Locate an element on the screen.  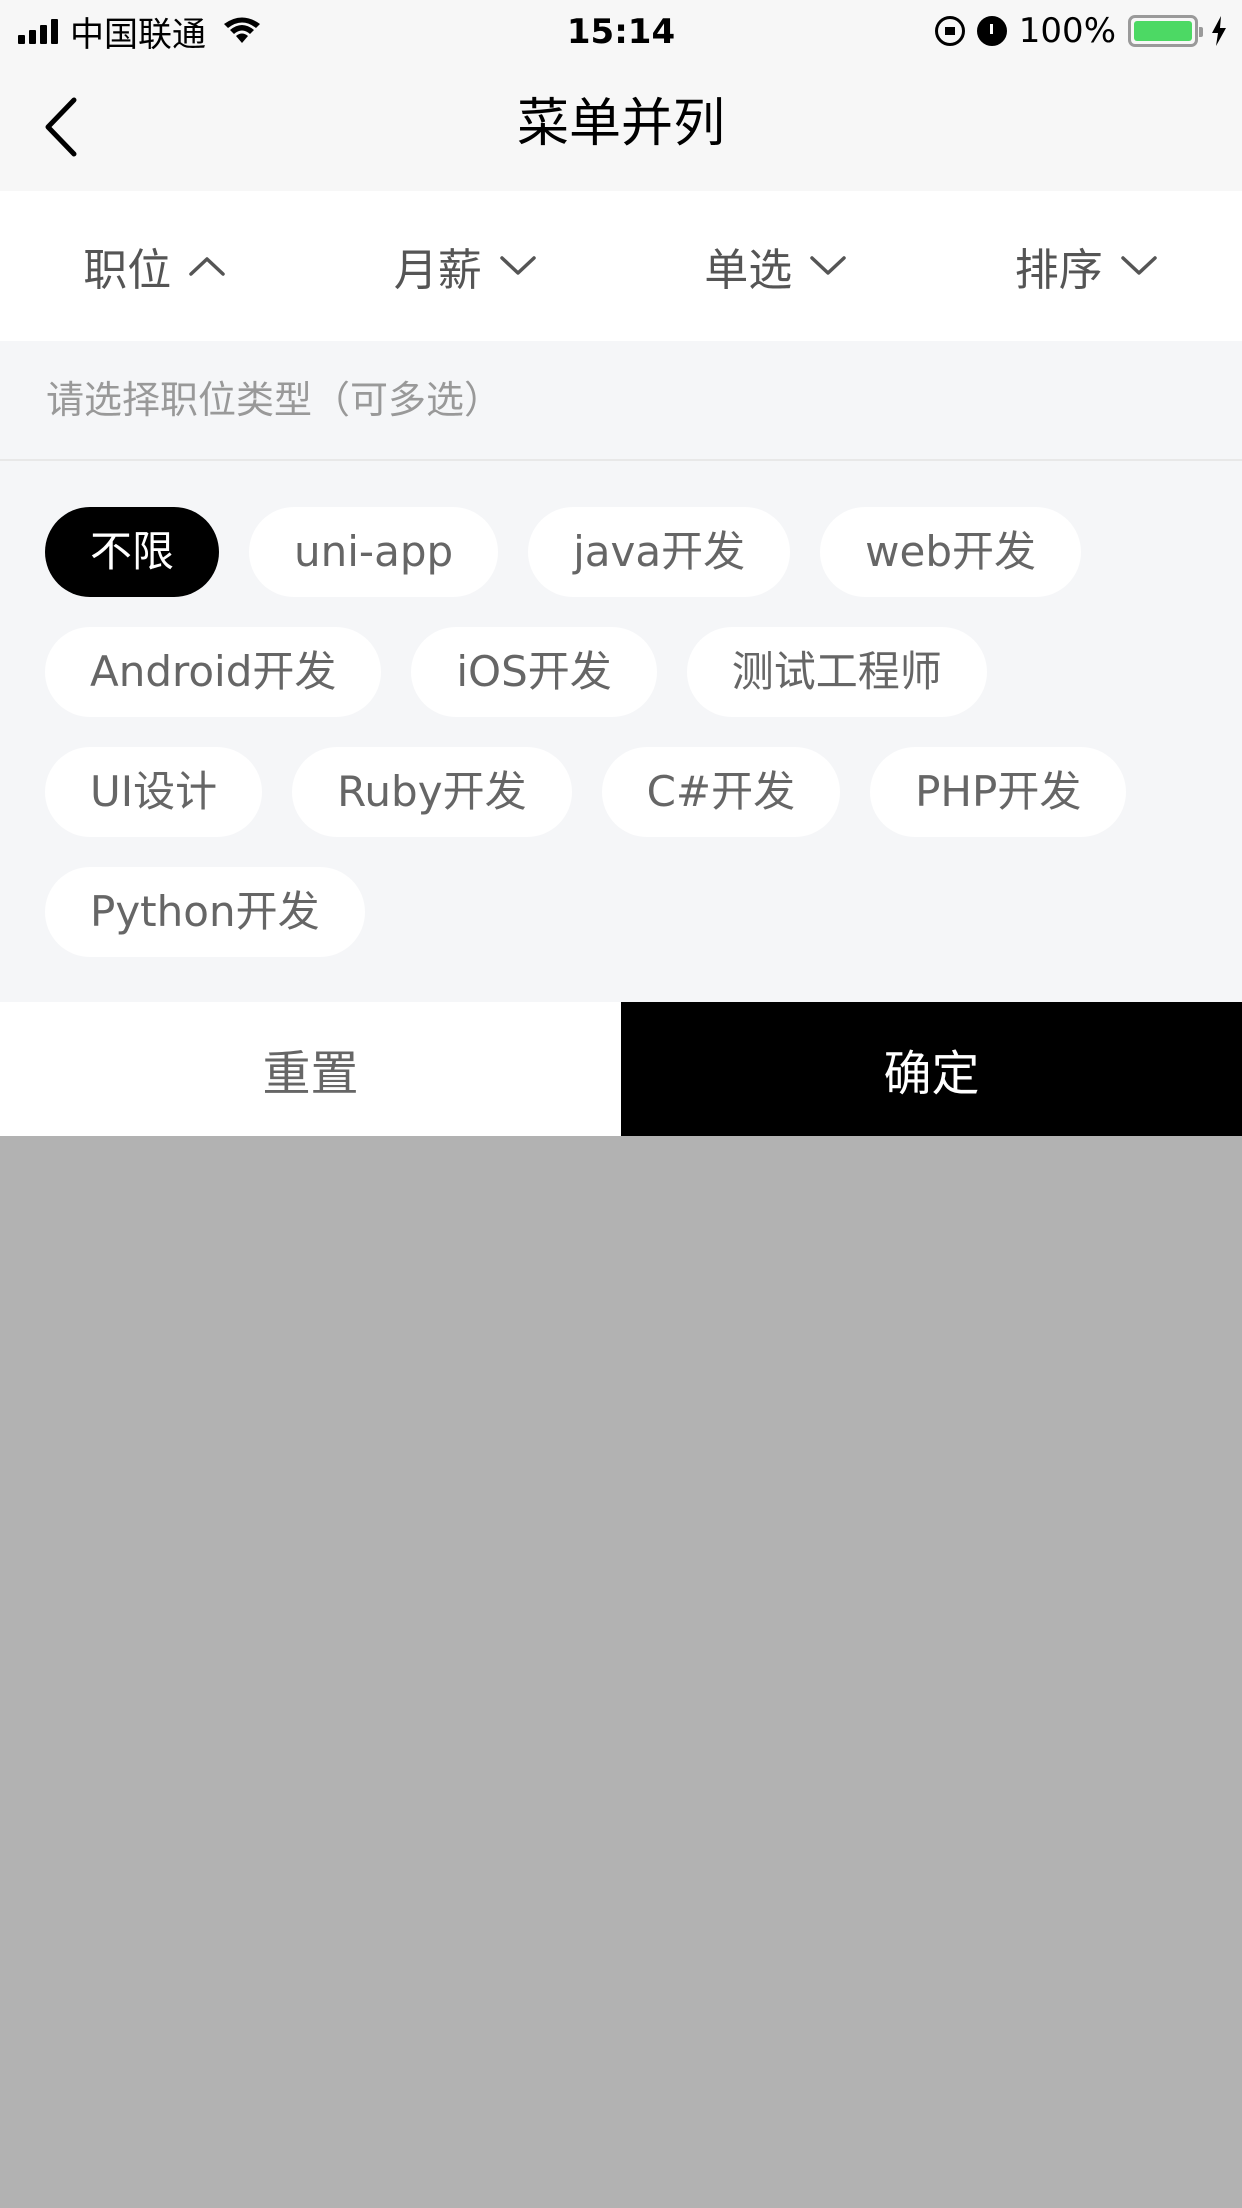
battery-percent: 100% is located at coordinates (1067, 31).